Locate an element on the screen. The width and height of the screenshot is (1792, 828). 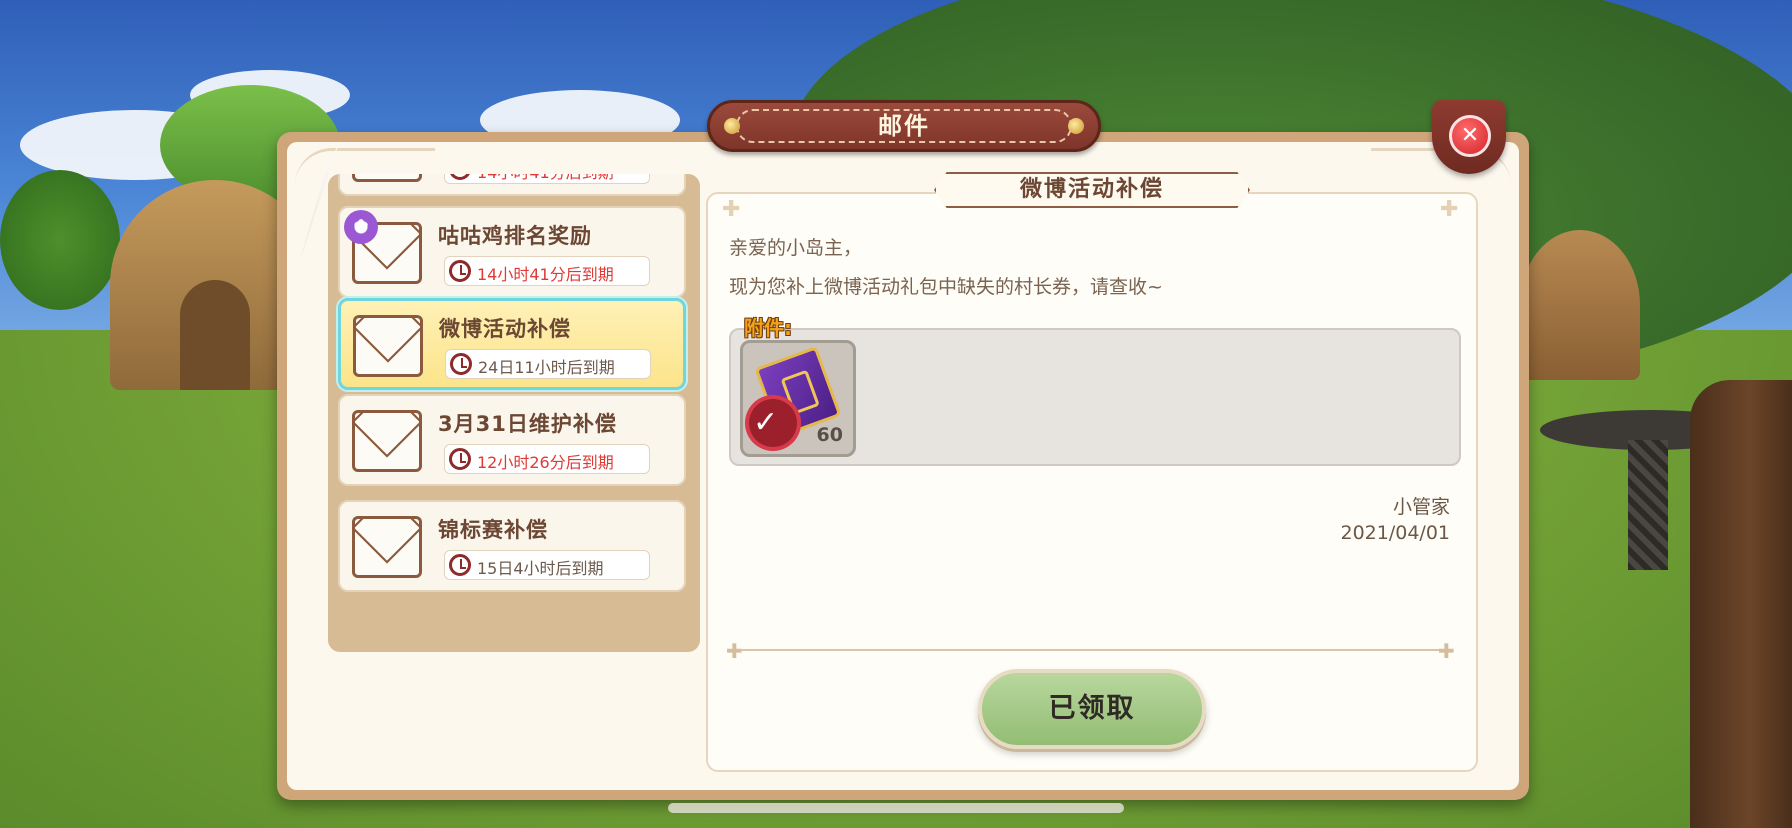
mail-item-name: 咕咕鸡排名奖励 is located at coordinates (515, 236).